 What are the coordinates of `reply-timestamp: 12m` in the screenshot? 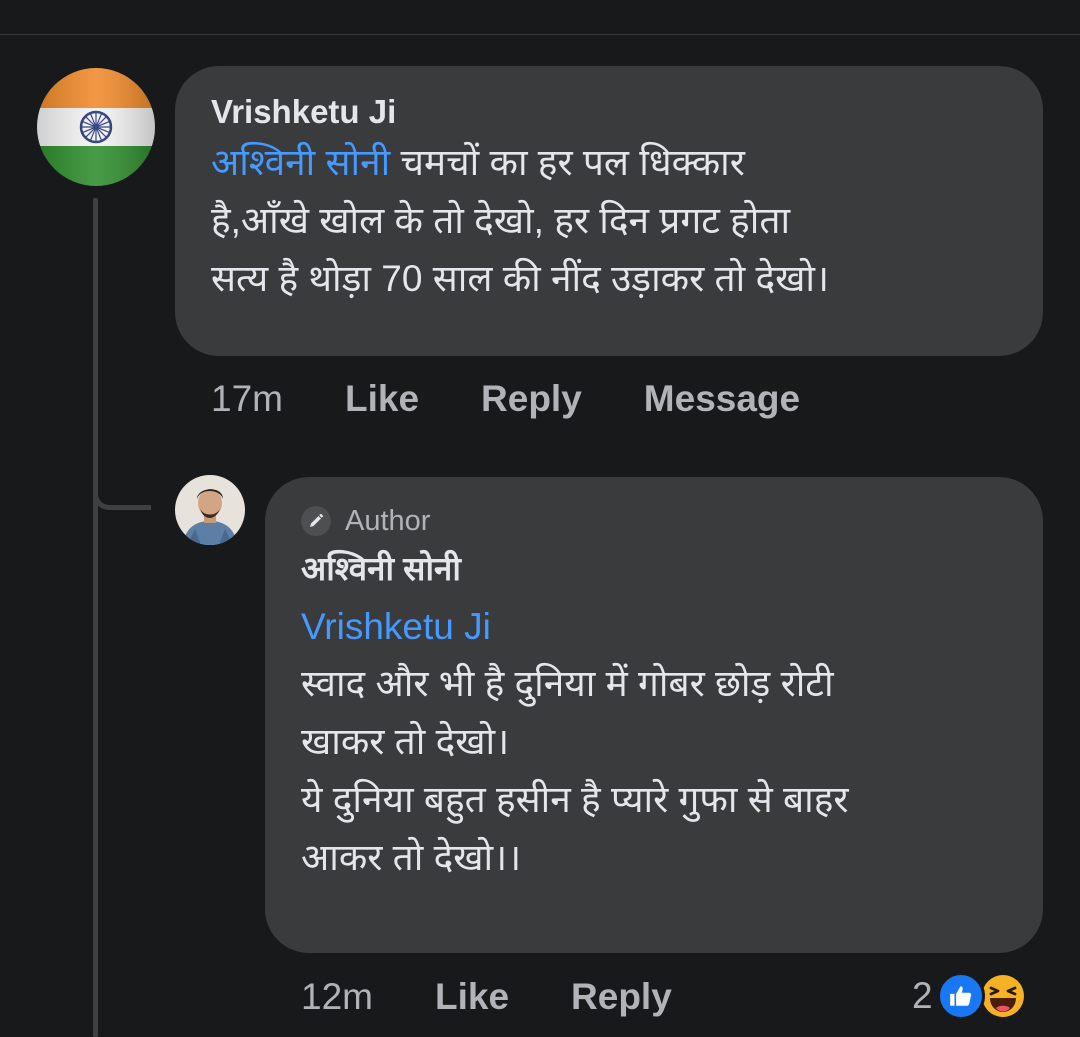 It's located at (337, 997).